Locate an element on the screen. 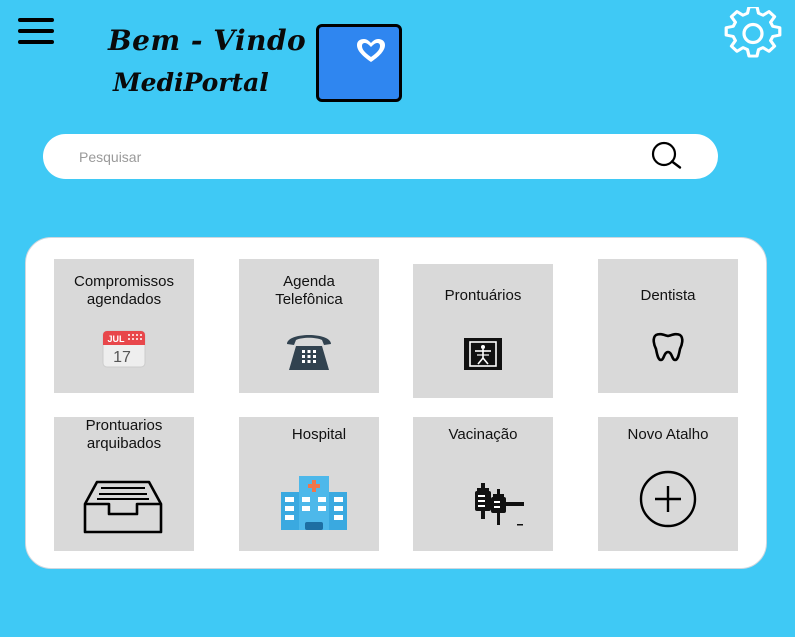 The width and height of the screenshot is (795, 637). hospital-icon is located at coordinates (314, 503).